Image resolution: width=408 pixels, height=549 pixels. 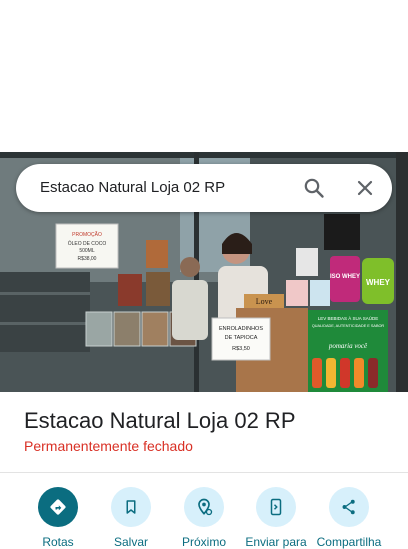 I want to click on promo-sign-line-4: R$38,00, so click(x=87, y=259).